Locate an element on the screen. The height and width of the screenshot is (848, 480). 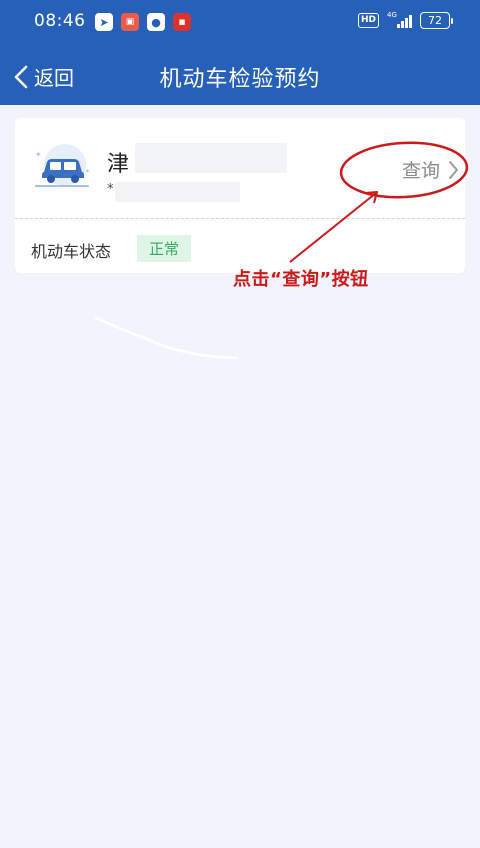
chevron-right-icon is located at coordinates (453, 169).